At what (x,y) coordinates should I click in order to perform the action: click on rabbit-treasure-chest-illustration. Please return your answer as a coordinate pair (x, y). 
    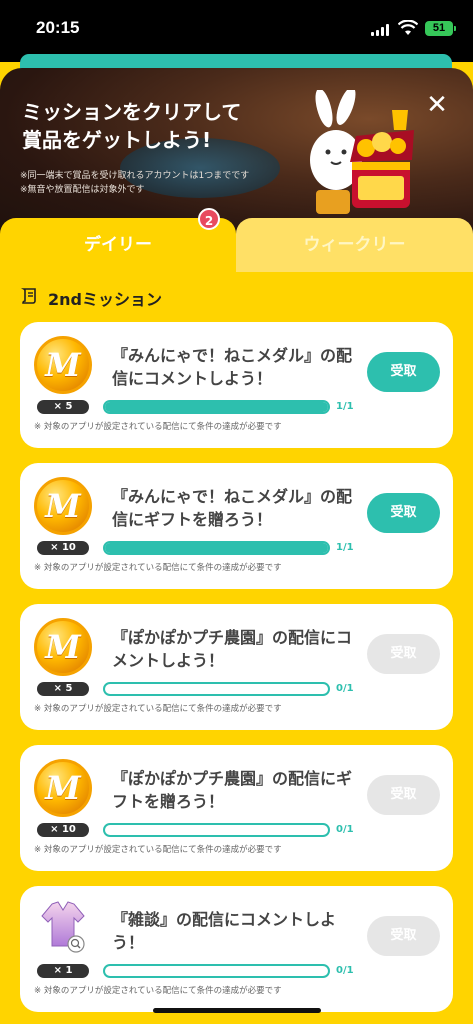
    Looking at the image, I should click on (362, 152).